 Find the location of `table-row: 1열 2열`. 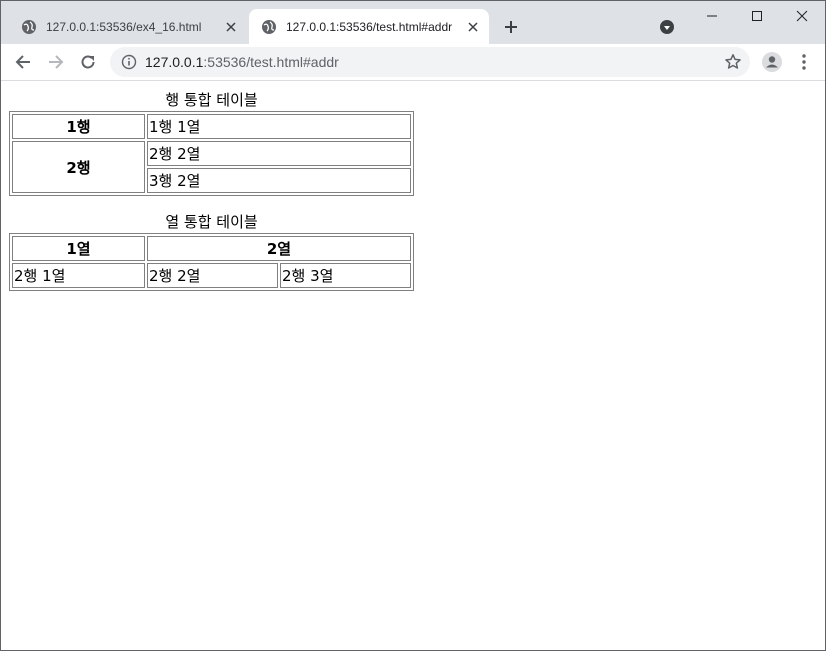

table-row: 1열 2열 is located at coordinates (211, 248).